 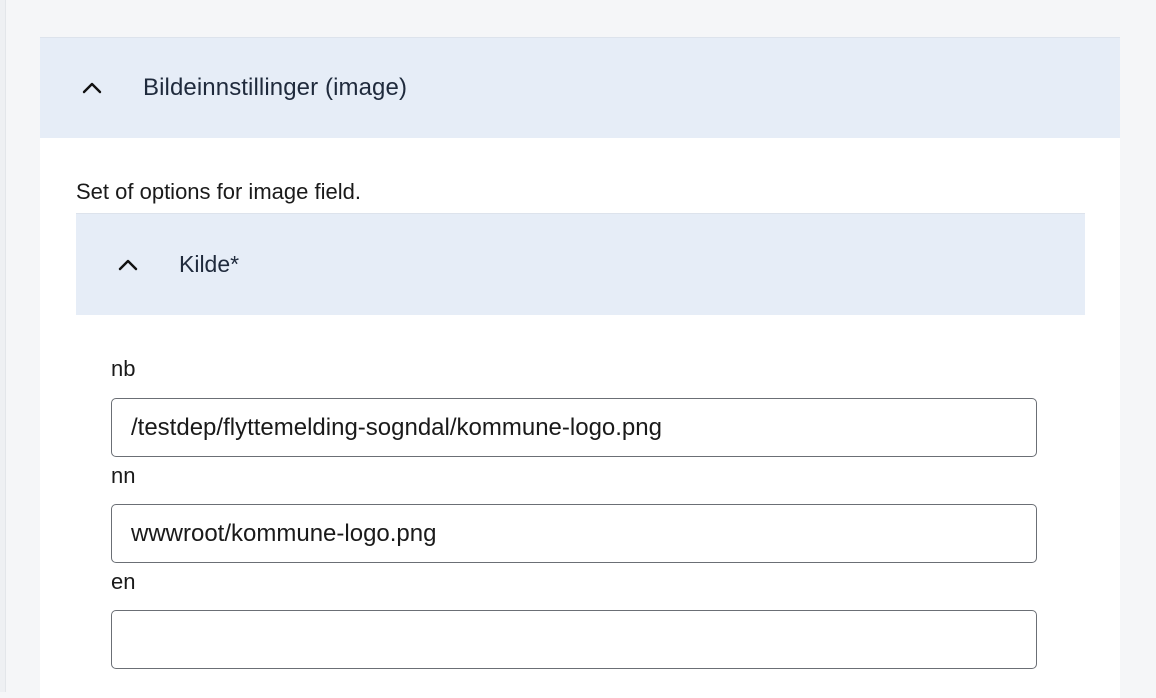 What do you see at coordinates (123, 581) in the screenshot?
I see `field-label-en: en` at bounding box center [123, 581].